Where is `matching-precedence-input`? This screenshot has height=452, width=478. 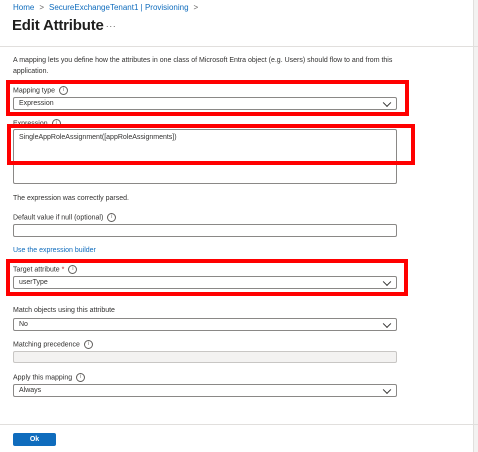
matching-precedence-input is located at coordinates (205, 357).